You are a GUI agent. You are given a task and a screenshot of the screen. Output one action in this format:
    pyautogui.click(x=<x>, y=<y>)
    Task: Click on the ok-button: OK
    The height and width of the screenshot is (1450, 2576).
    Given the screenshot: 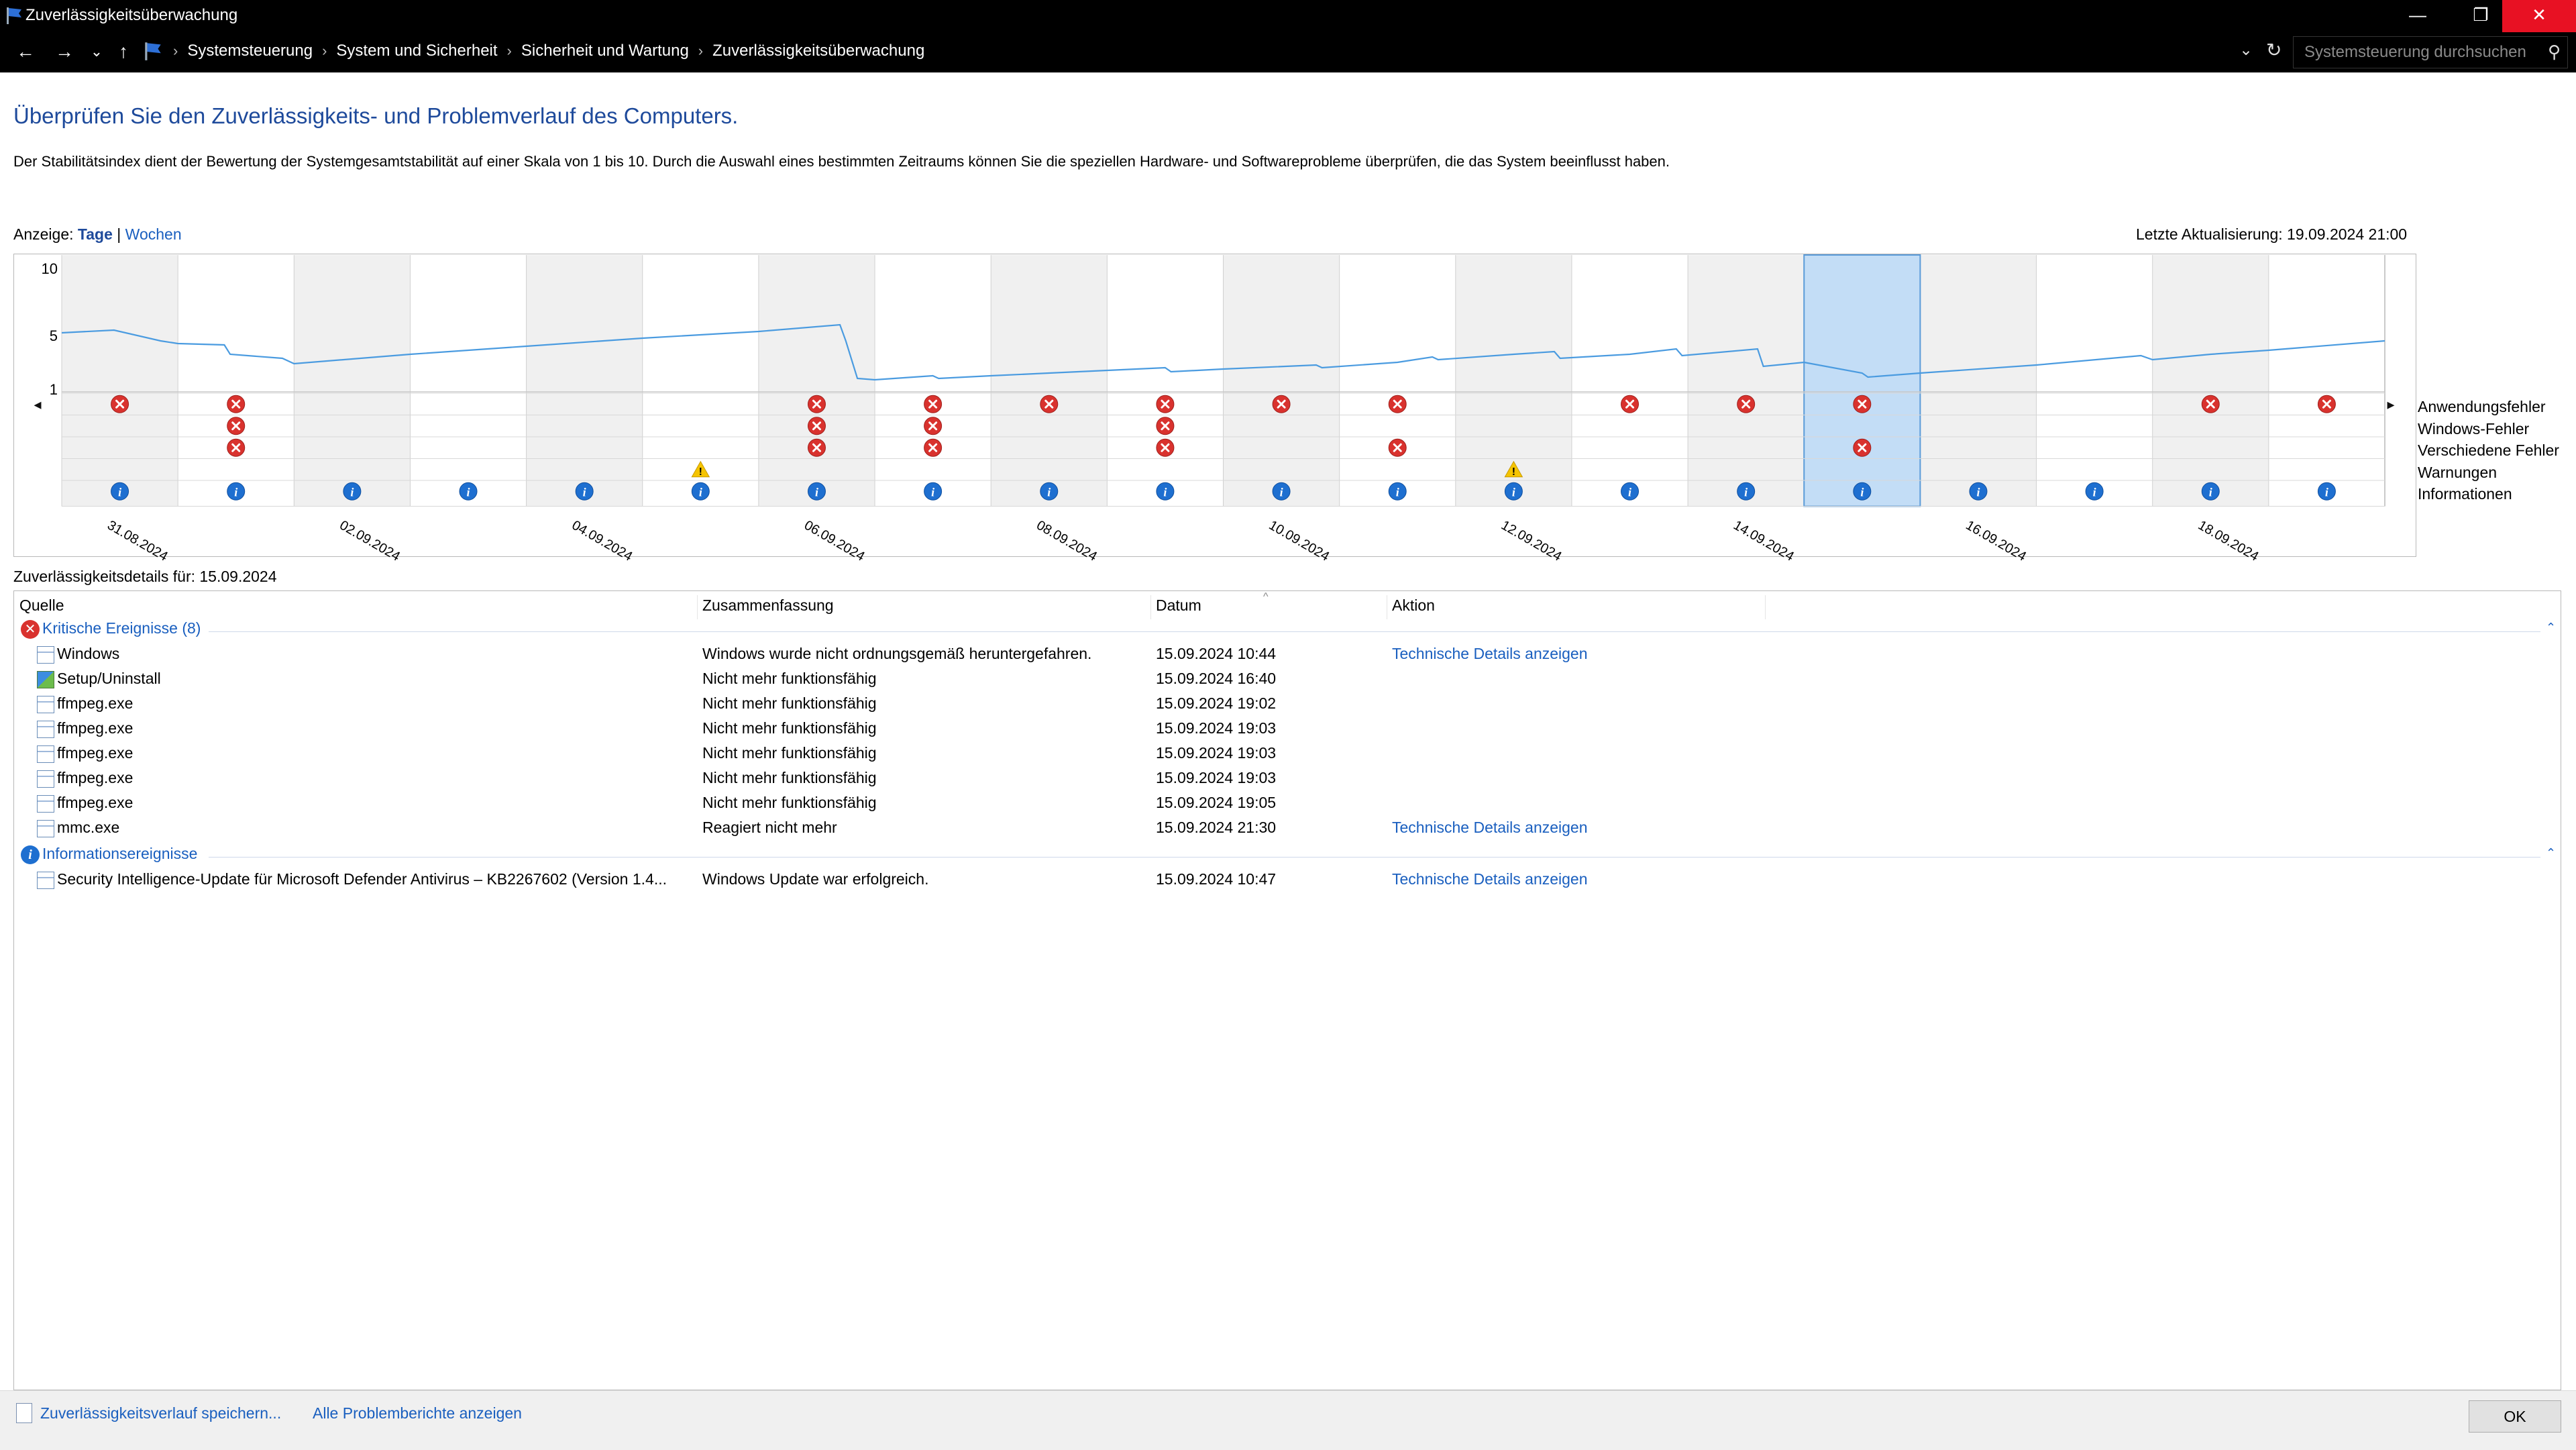 What is the action you would take?
    pyautogui.click(x=2515, y=1417)
    